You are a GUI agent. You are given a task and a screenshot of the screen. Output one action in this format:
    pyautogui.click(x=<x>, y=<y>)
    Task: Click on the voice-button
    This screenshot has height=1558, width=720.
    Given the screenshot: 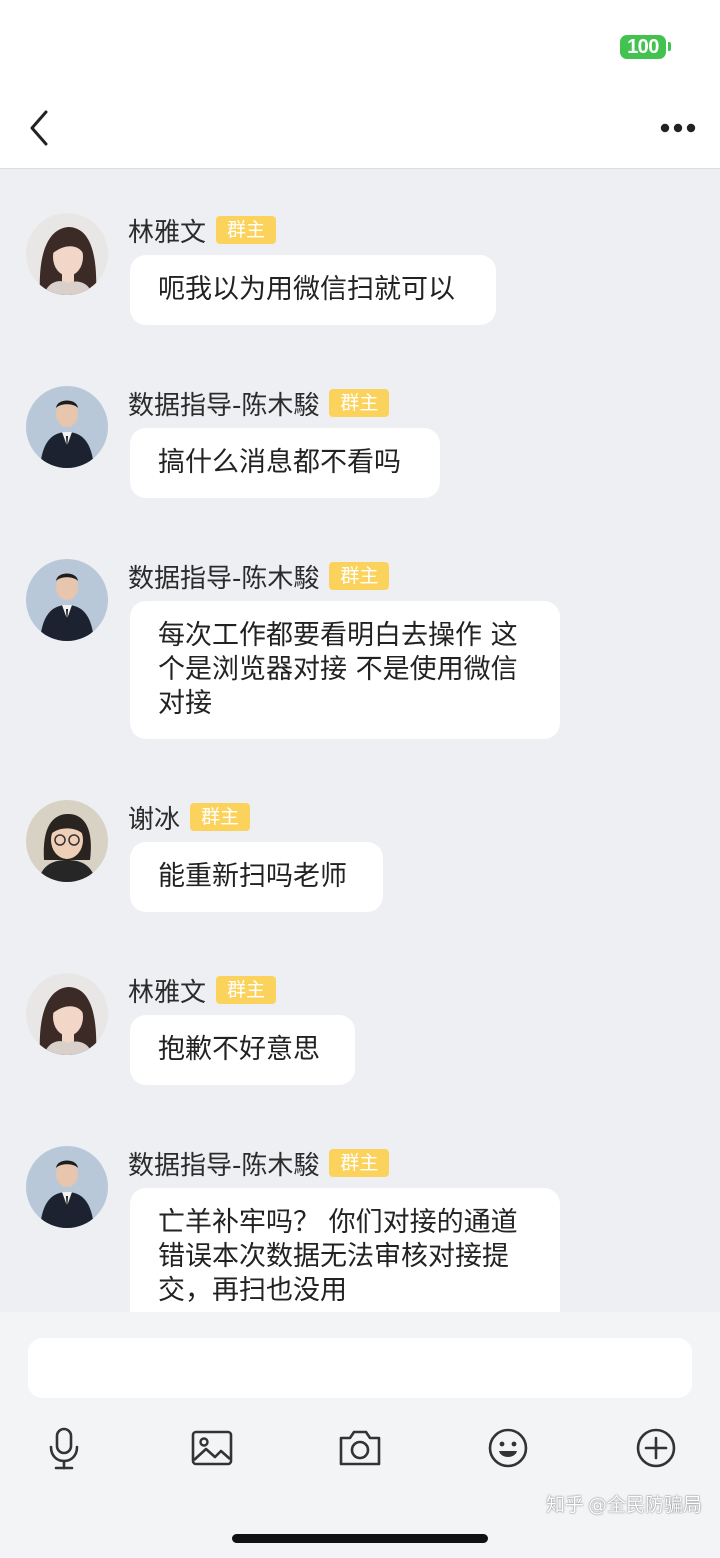 What is the action you would take?
    pyautogui.click(x=64, y=1448)
    